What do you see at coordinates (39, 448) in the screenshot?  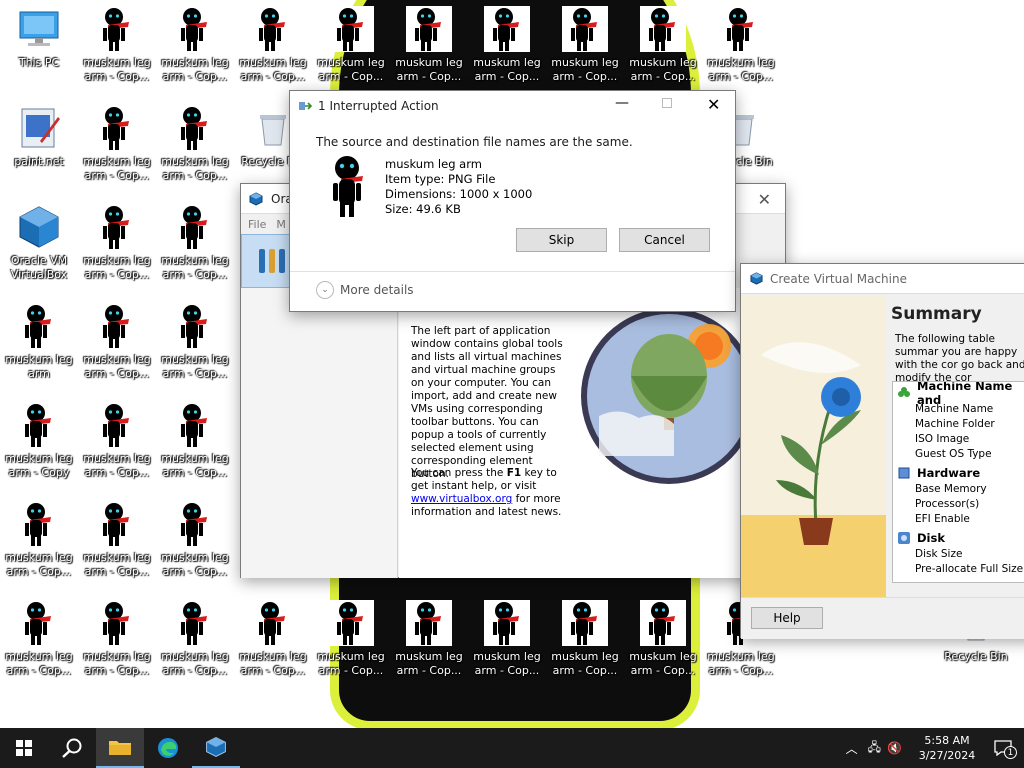 I see `desktop-icon: muskum leg arm - Copy` at bounding box center [39, 448].